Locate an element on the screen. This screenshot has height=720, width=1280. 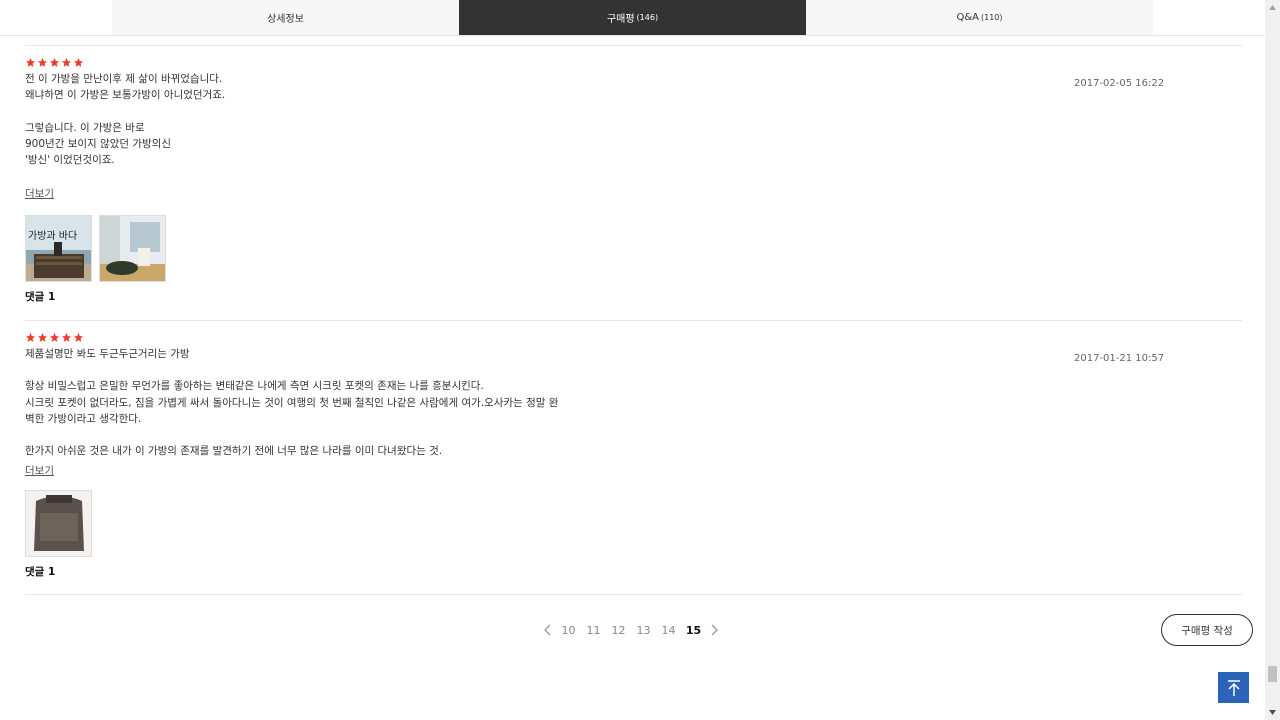
chevron-left-icon is located at coordinates (547, 630).